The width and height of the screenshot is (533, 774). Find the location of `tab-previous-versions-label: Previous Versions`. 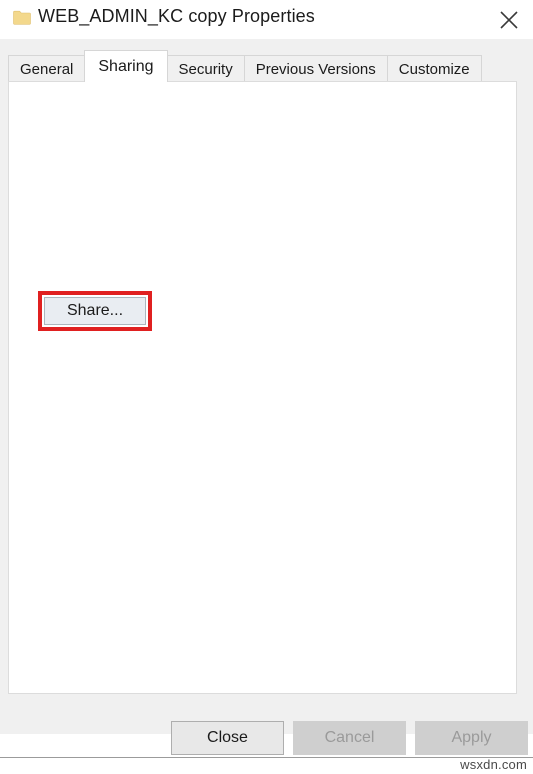

tab-previous-versions-label: Previous Versions is located at coordinates (315, 69).